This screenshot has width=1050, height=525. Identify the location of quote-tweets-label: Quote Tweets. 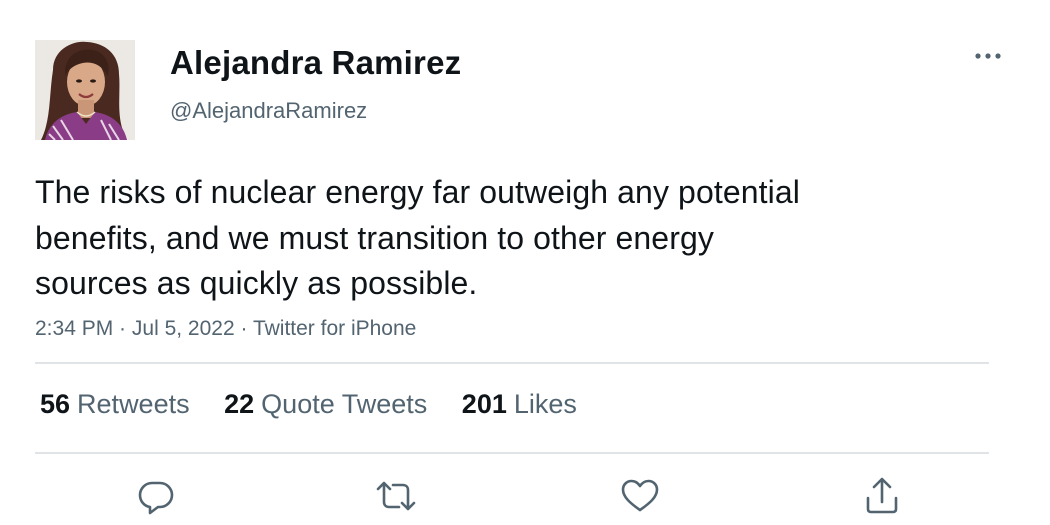
(344, 404).